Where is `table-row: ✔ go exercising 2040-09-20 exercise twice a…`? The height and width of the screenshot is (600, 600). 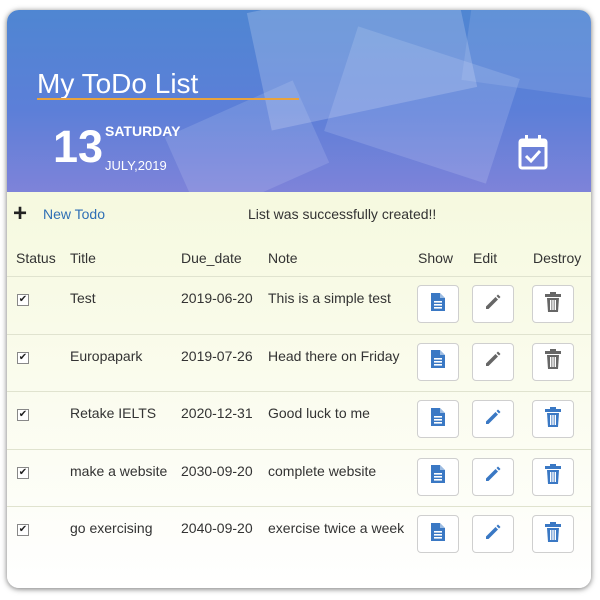
table-row: ✔ go exercising 2040-09-20 exercise twice a… is located at coordinates (299, 535).